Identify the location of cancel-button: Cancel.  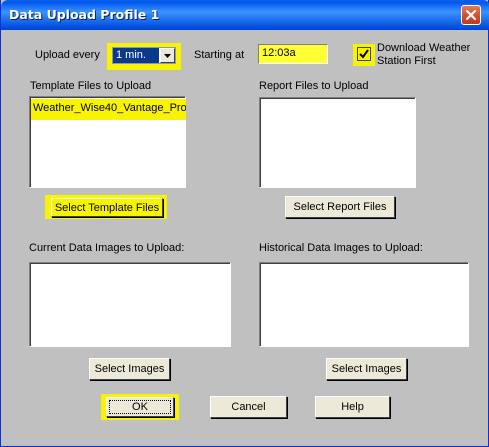
(248, 407).